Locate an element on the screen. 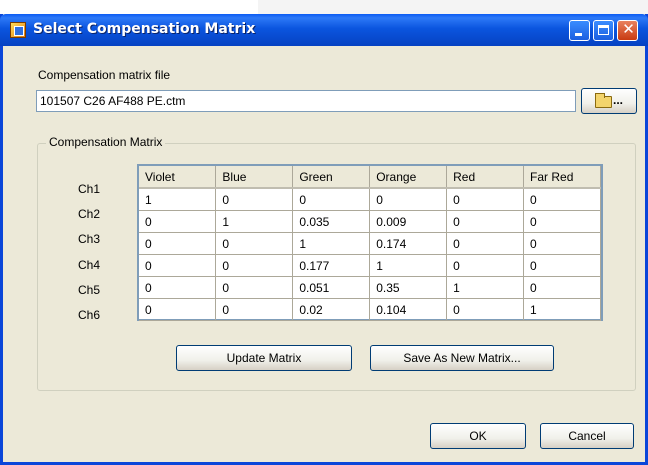 The height and width of the screenshot is (465, 648). column-header-violet: Violet is located at coordinates (178, 177).